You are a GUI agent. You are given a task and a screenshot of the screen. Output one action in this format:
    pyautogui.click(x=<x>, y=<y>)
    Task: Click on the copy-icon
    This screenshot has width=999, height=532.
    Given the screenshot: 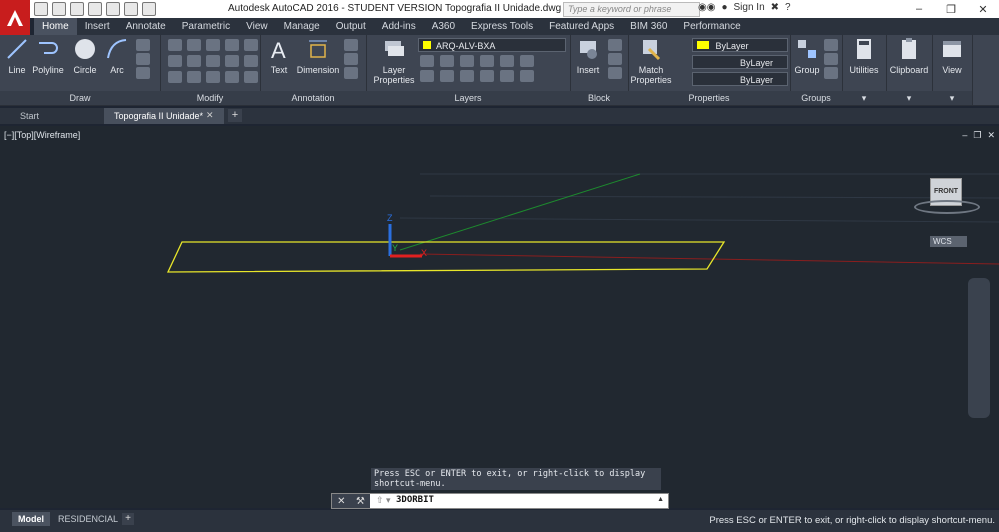 What is the action you would take?
    pyautogui.click(x=175, y=61)
    